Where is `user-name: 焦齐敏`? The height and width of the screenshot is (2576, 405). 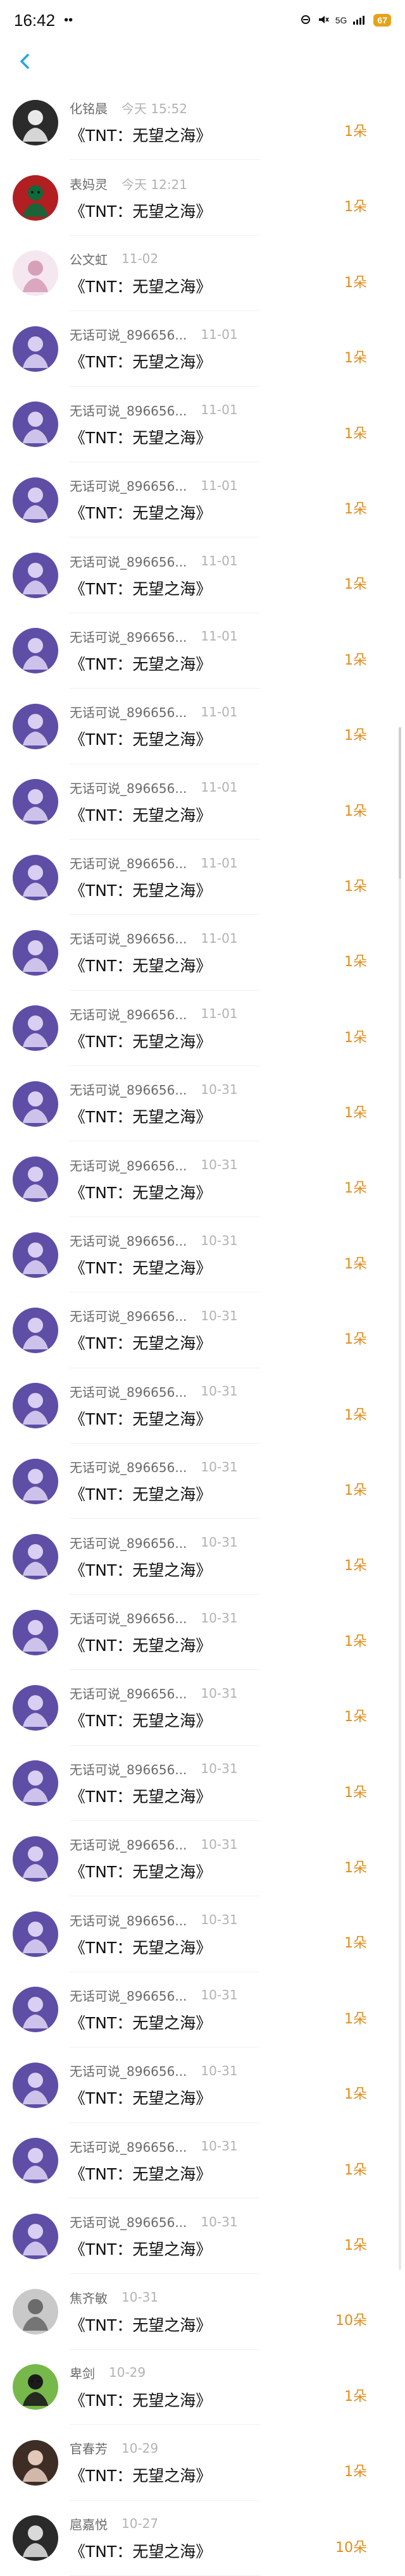
user-name: 焦齐敏 is located at coordinates (89, 2297).